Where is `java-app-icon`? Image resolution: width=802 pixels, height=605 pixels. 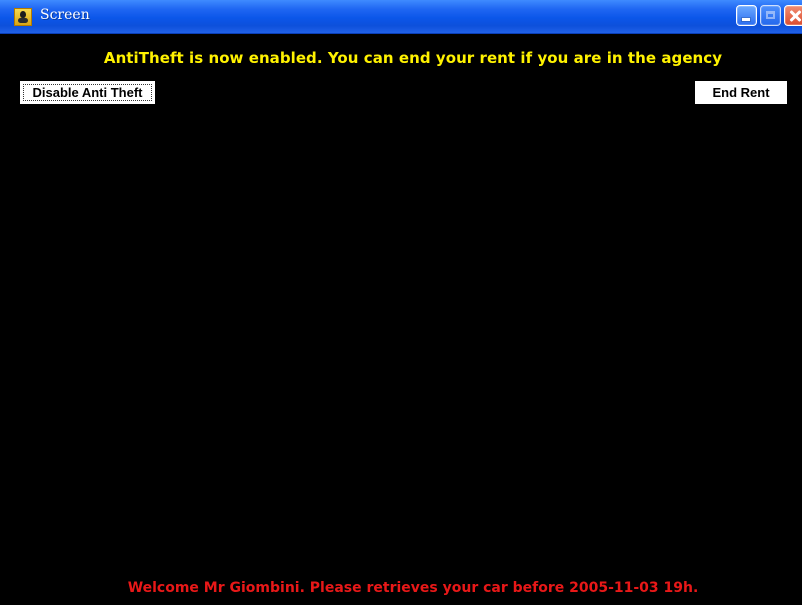 java-app-icon is located at coordinates (23, 17).